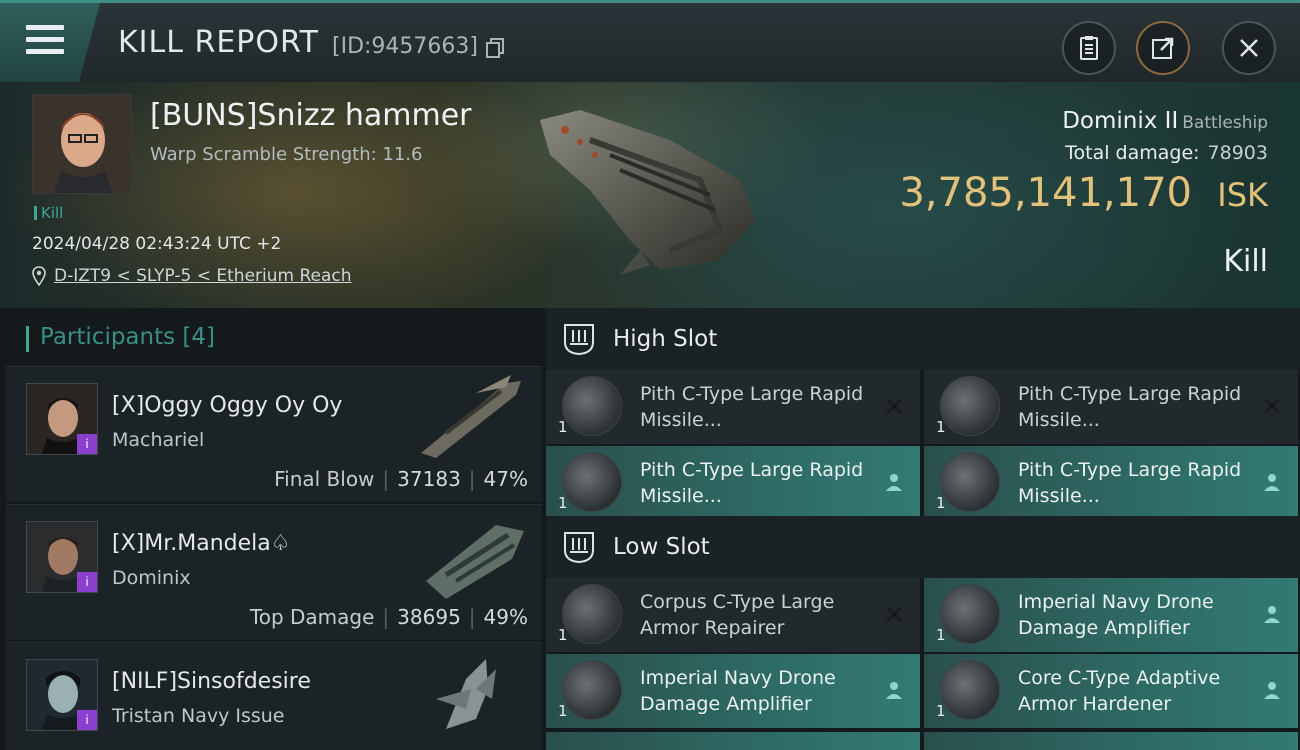 This screenshot has width=1300, height=750. I want to click on participants-header: Participants [4], so click(274, 337).